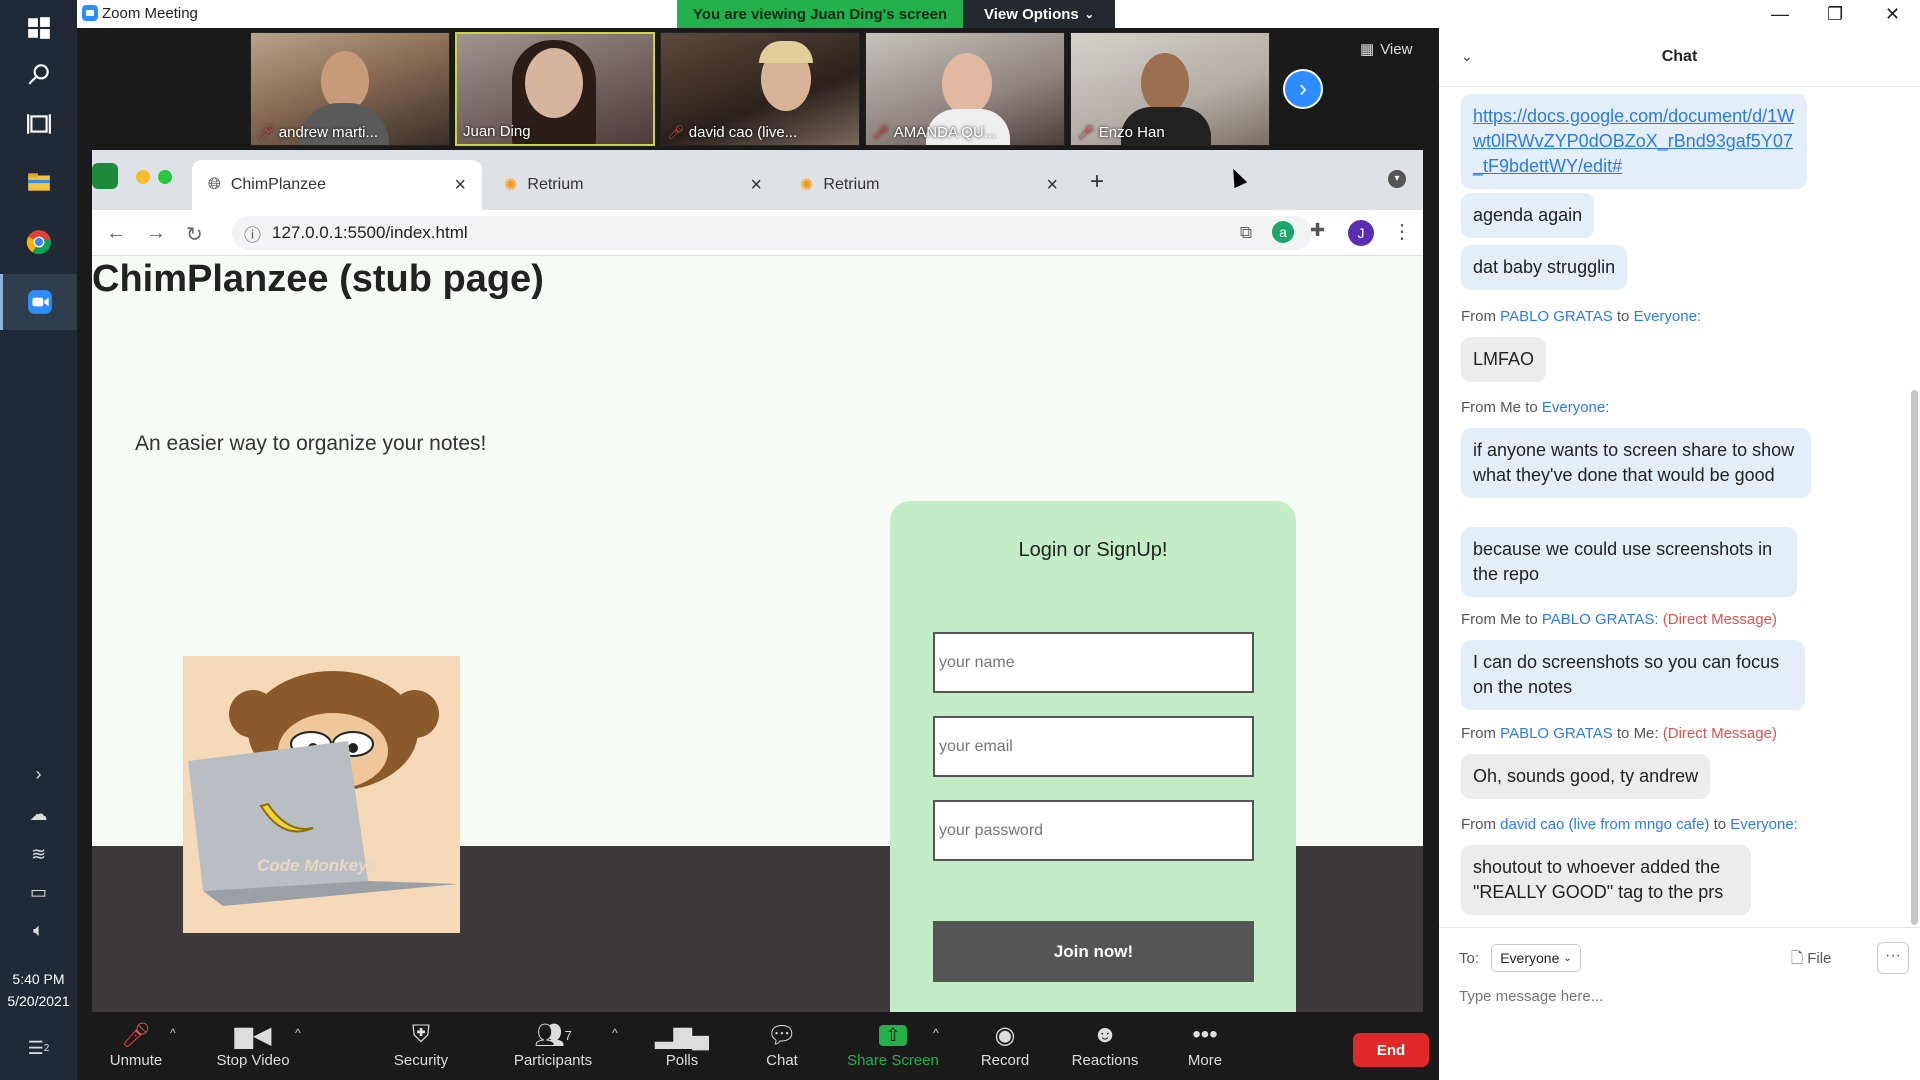 This screenshot has width=1920, height=1080. I want to click on divider, so click(1679, 927).